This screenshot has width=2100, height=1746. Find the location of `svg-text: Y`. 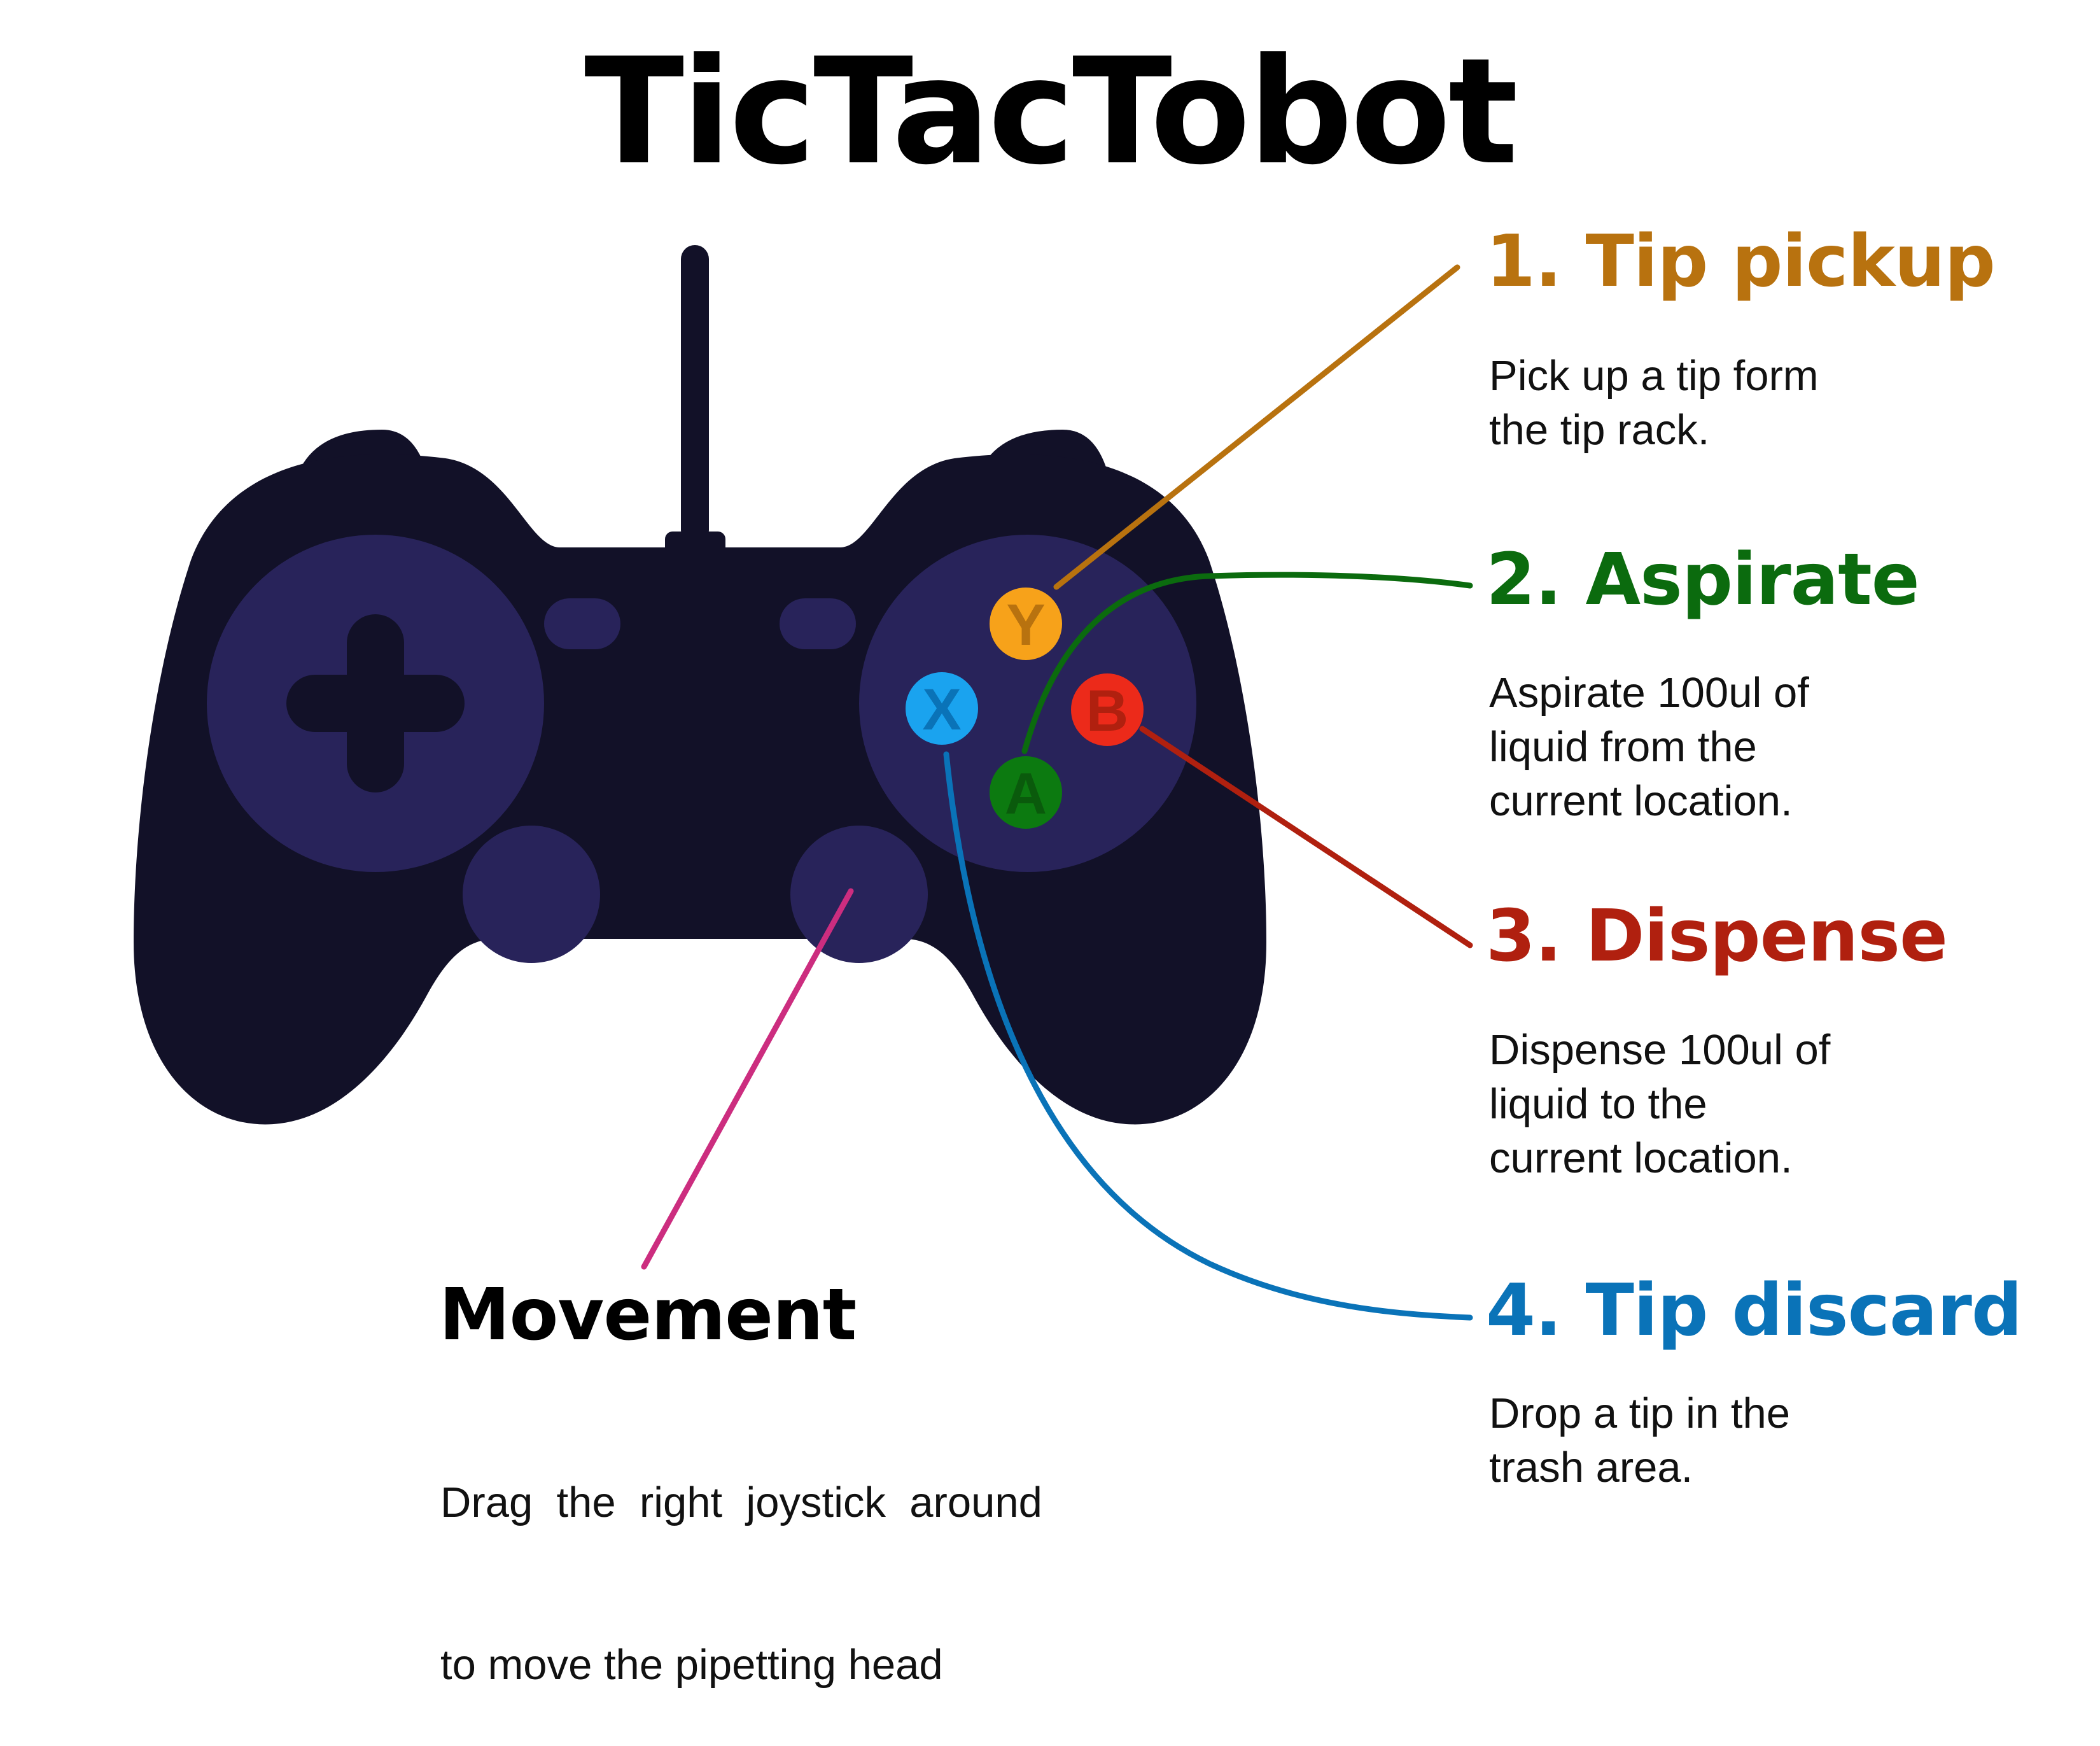

svg-text: Y is located at coordinates (1025, 625).